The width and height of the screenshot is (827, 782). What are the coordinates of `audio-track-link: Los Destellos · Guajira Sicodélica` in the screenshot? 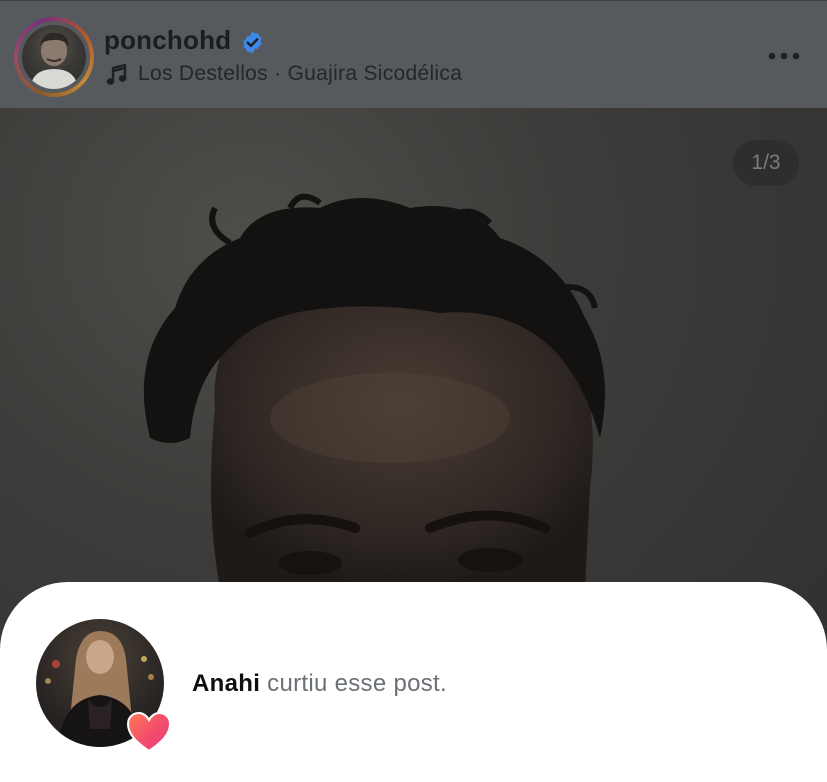 It's located at (300, 74).